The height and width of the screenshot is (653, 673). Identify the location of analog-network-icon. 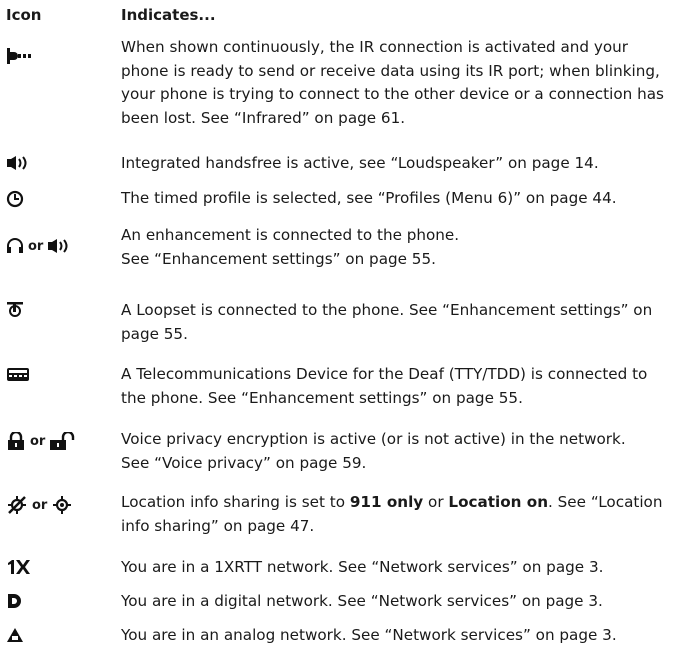
(15, 635).